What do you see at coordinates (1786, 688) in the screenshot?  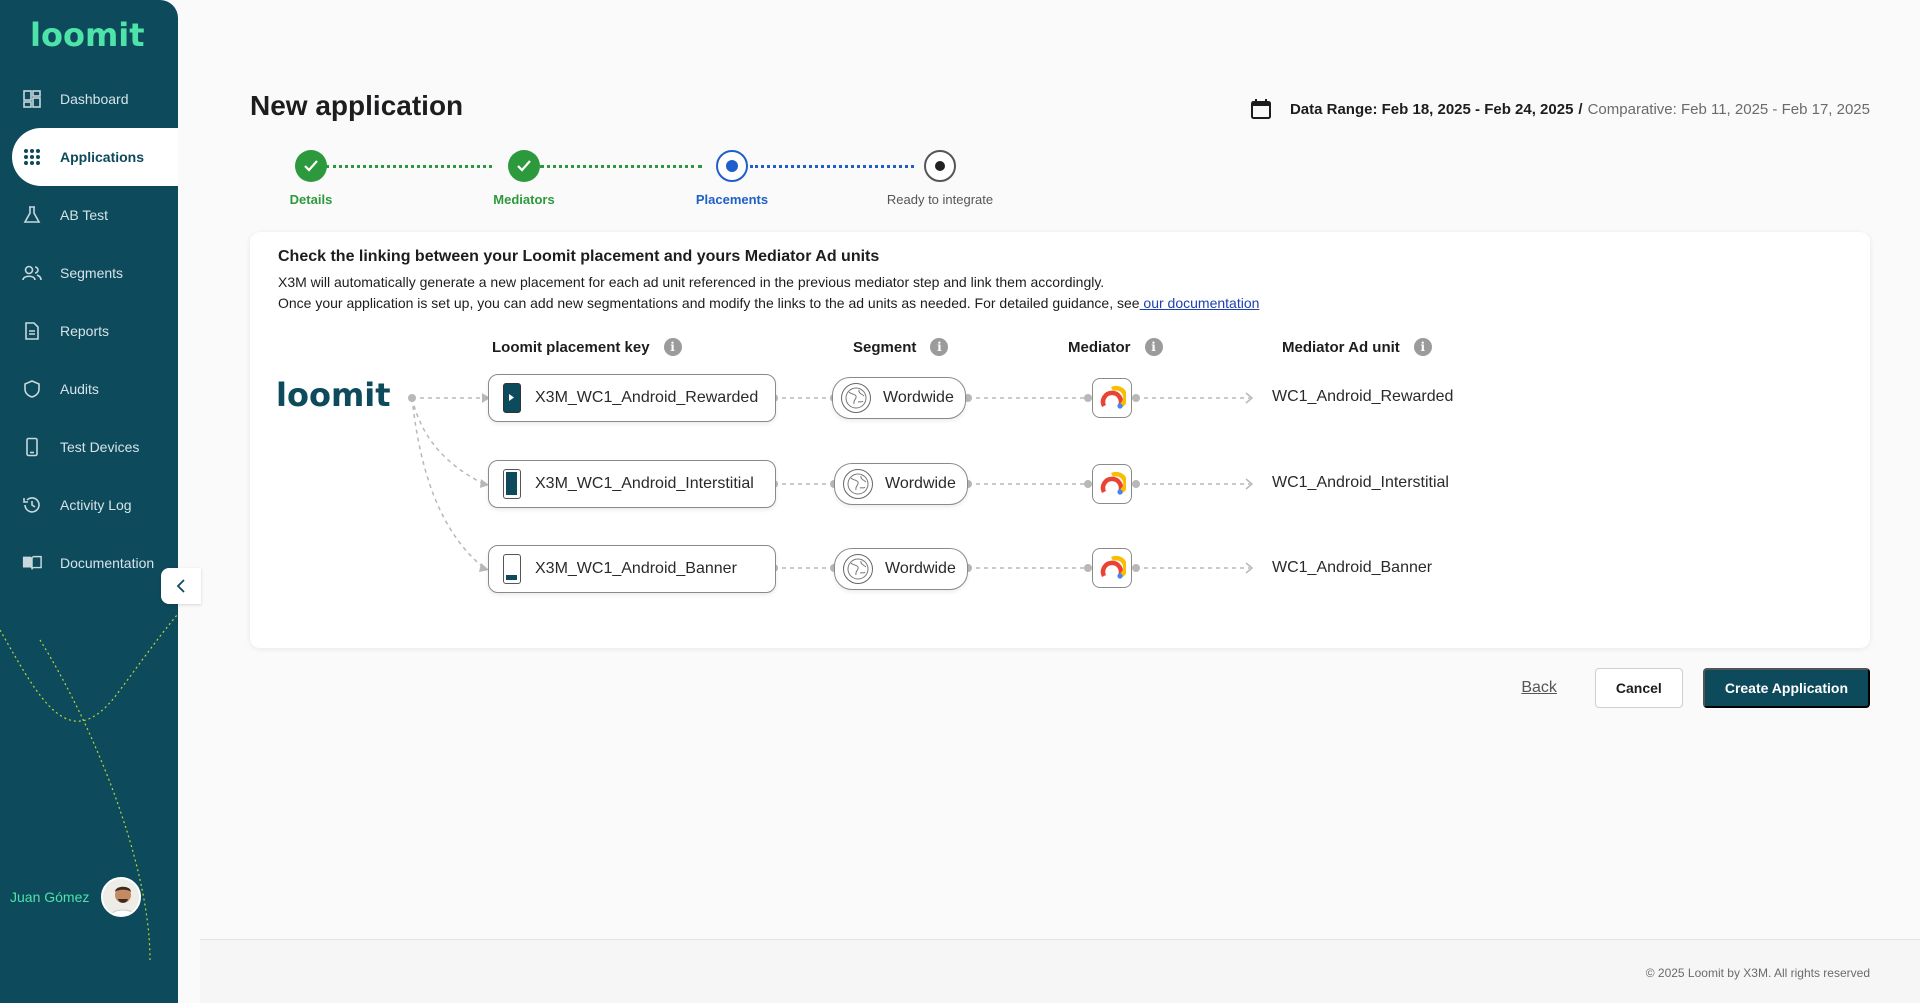 I see `create-application-button: Create Application` at bounding box center [1786, 688].